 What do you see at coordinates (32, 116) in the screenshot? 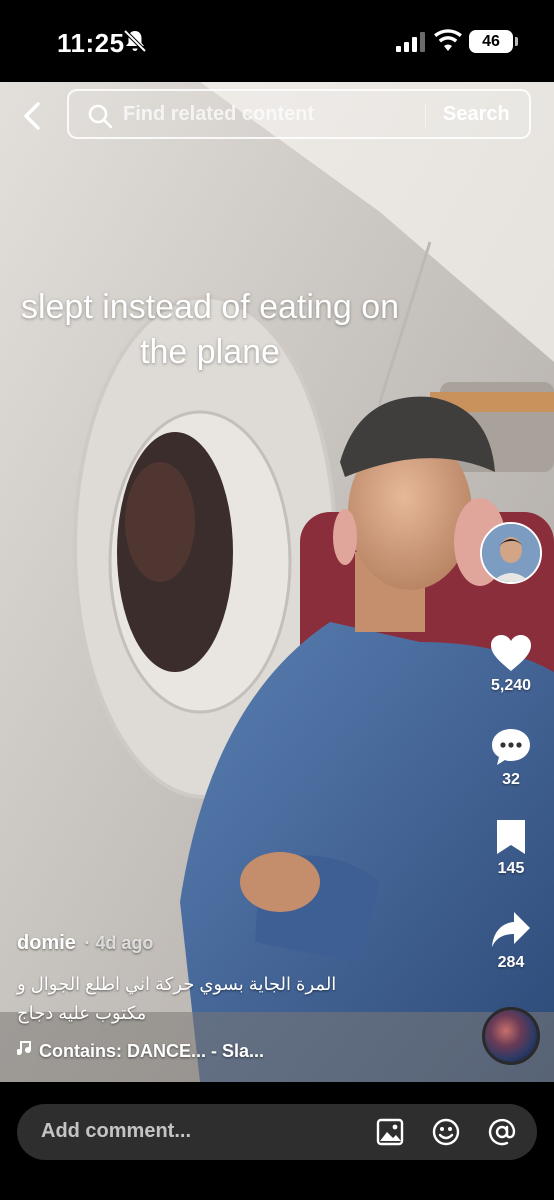
I see `back-icon` at bounding box center [32, 116].